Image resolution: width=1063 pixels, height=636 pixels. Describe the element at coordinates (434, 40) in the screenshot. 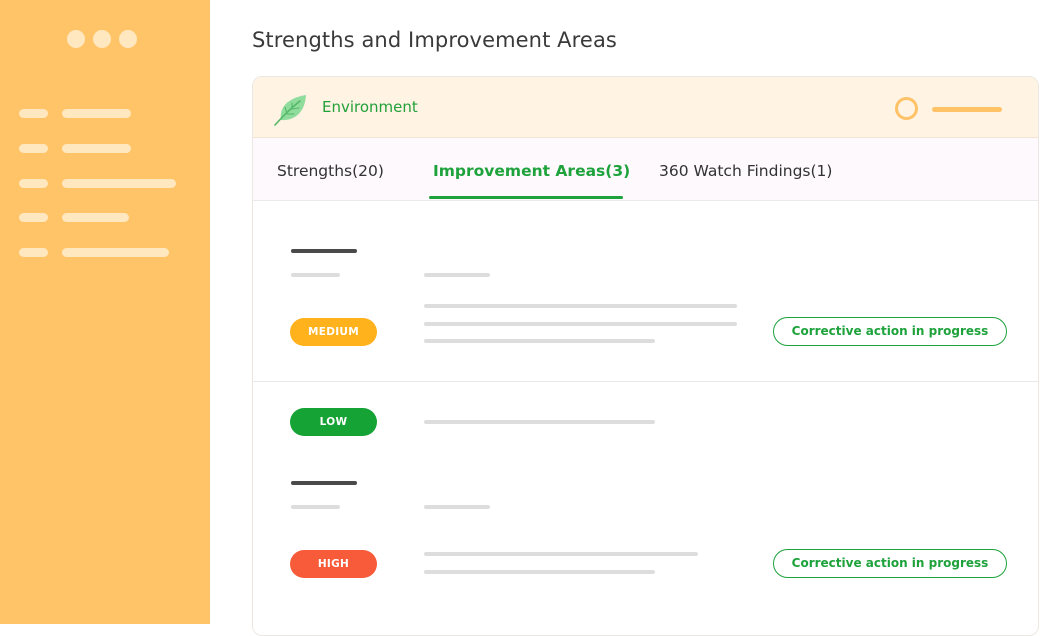

I see `page-title: Strengths and Improvement Areas` at that location.